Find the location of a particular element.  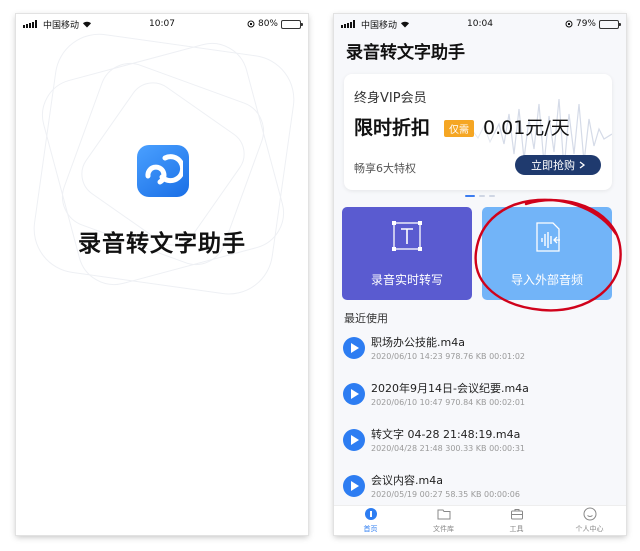

tab-toolbox: 工具 is located at coordinates (516, 520).